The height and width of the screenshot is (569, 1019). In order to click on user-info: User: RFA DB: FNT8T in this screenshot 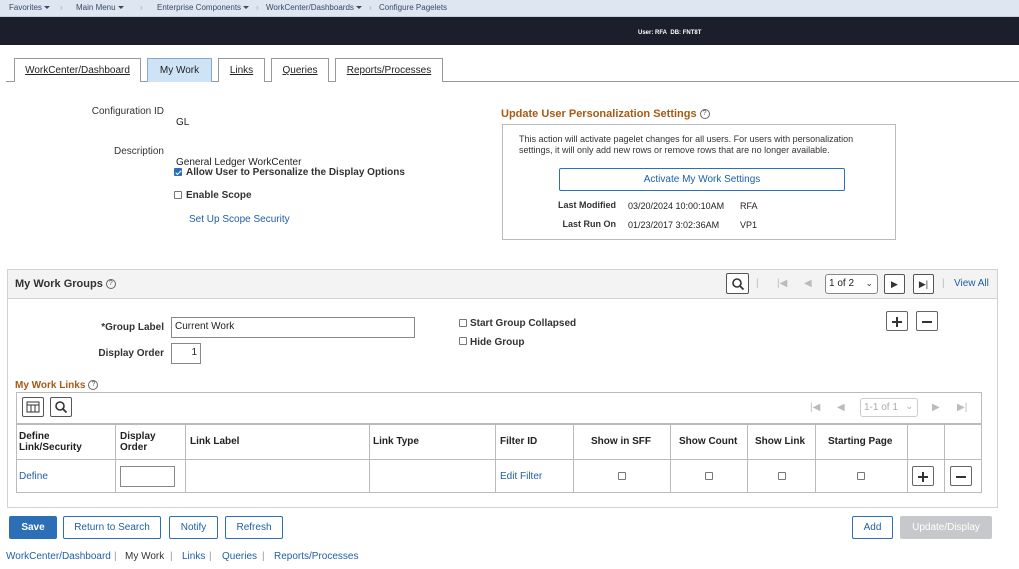, I will do `click(669, 33)`.